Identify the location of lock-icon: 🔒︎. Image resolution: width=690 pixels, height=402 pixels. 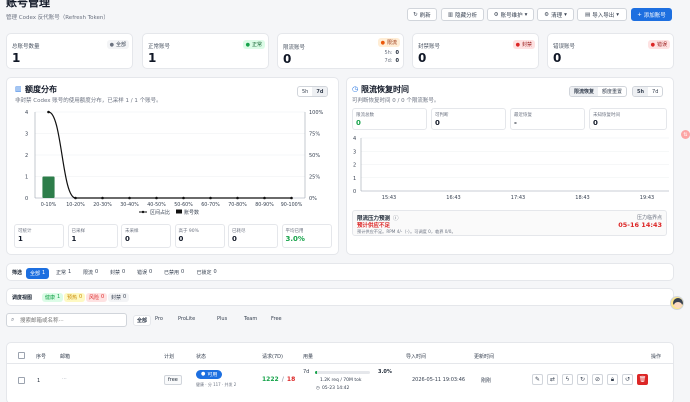
(612, 379).